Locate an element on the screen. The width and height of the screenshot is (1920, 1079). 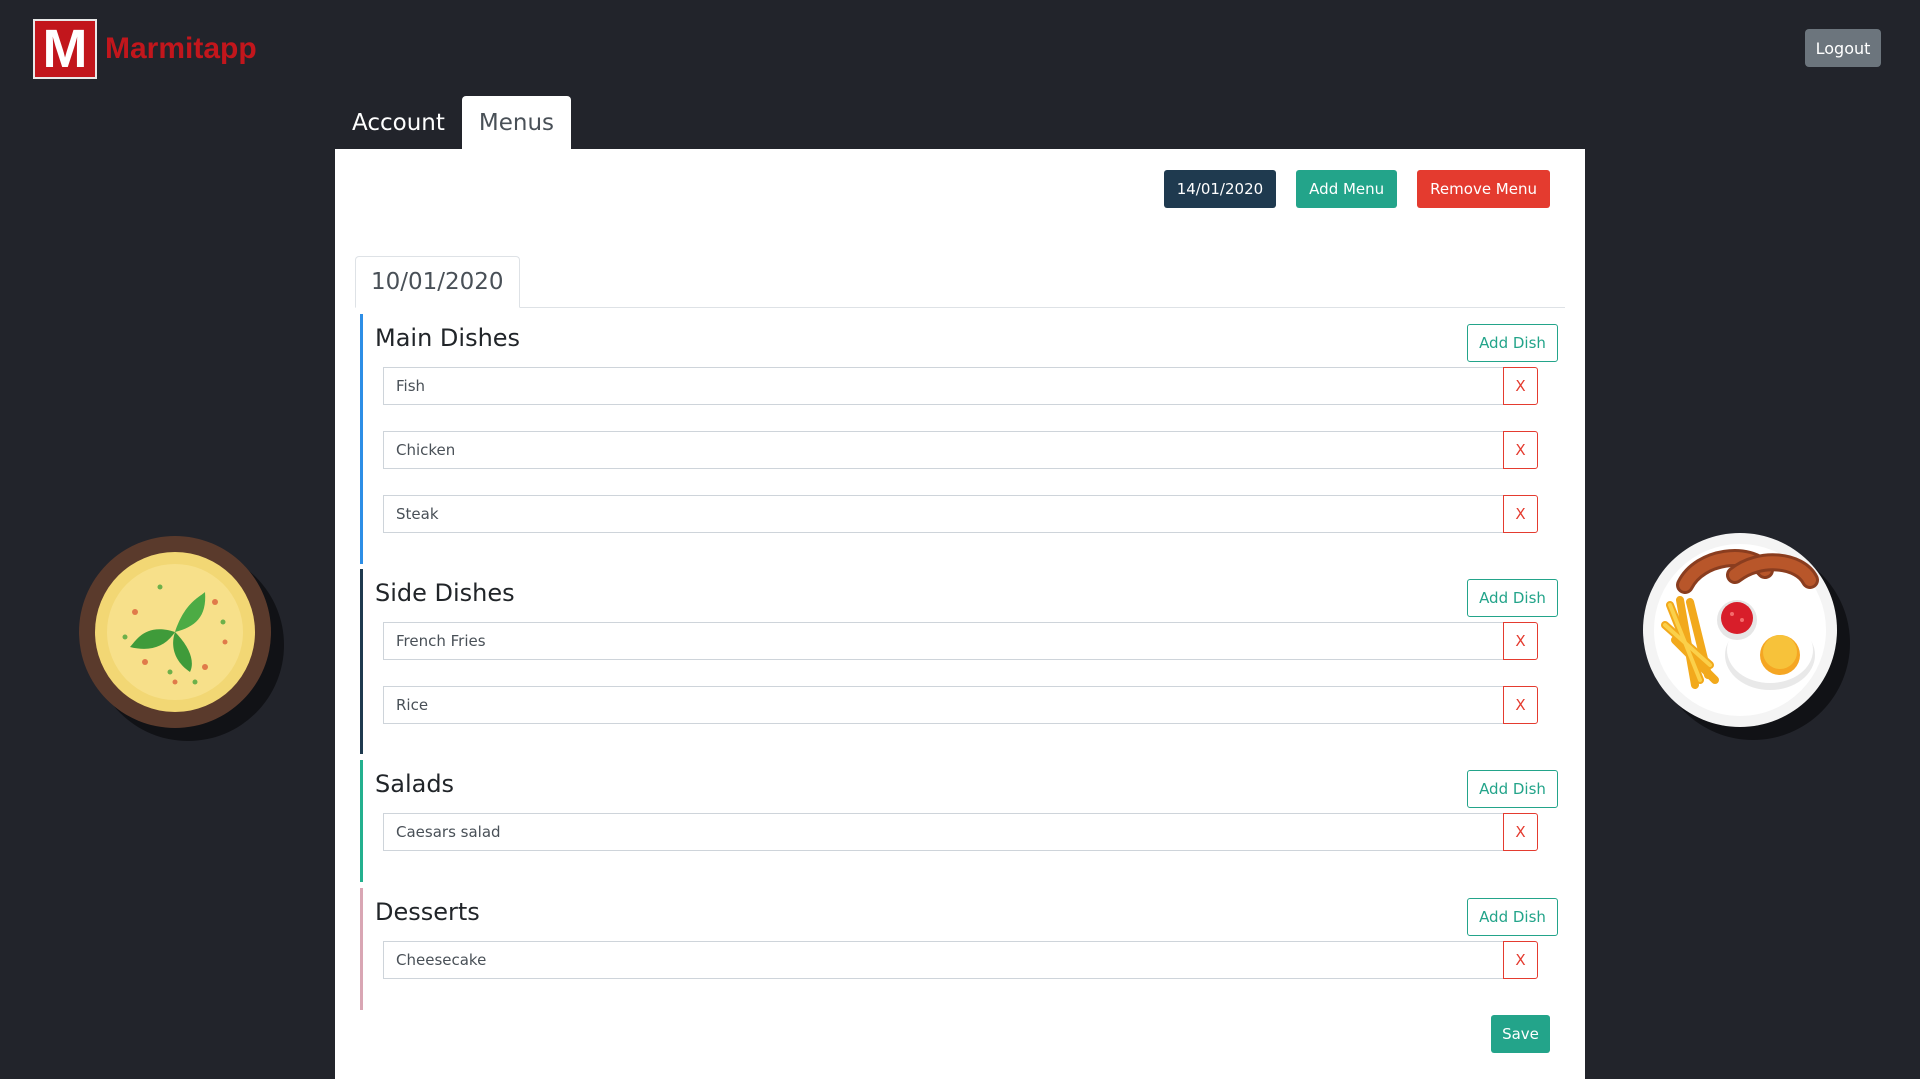
section-title: Main Dishes is located at coordinates (448, 338).